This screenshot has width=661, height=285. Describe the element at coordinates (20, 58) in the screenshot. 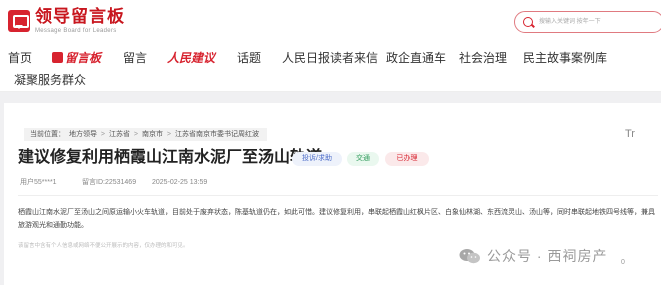

I see `nav-item-home: 首页` at that location.